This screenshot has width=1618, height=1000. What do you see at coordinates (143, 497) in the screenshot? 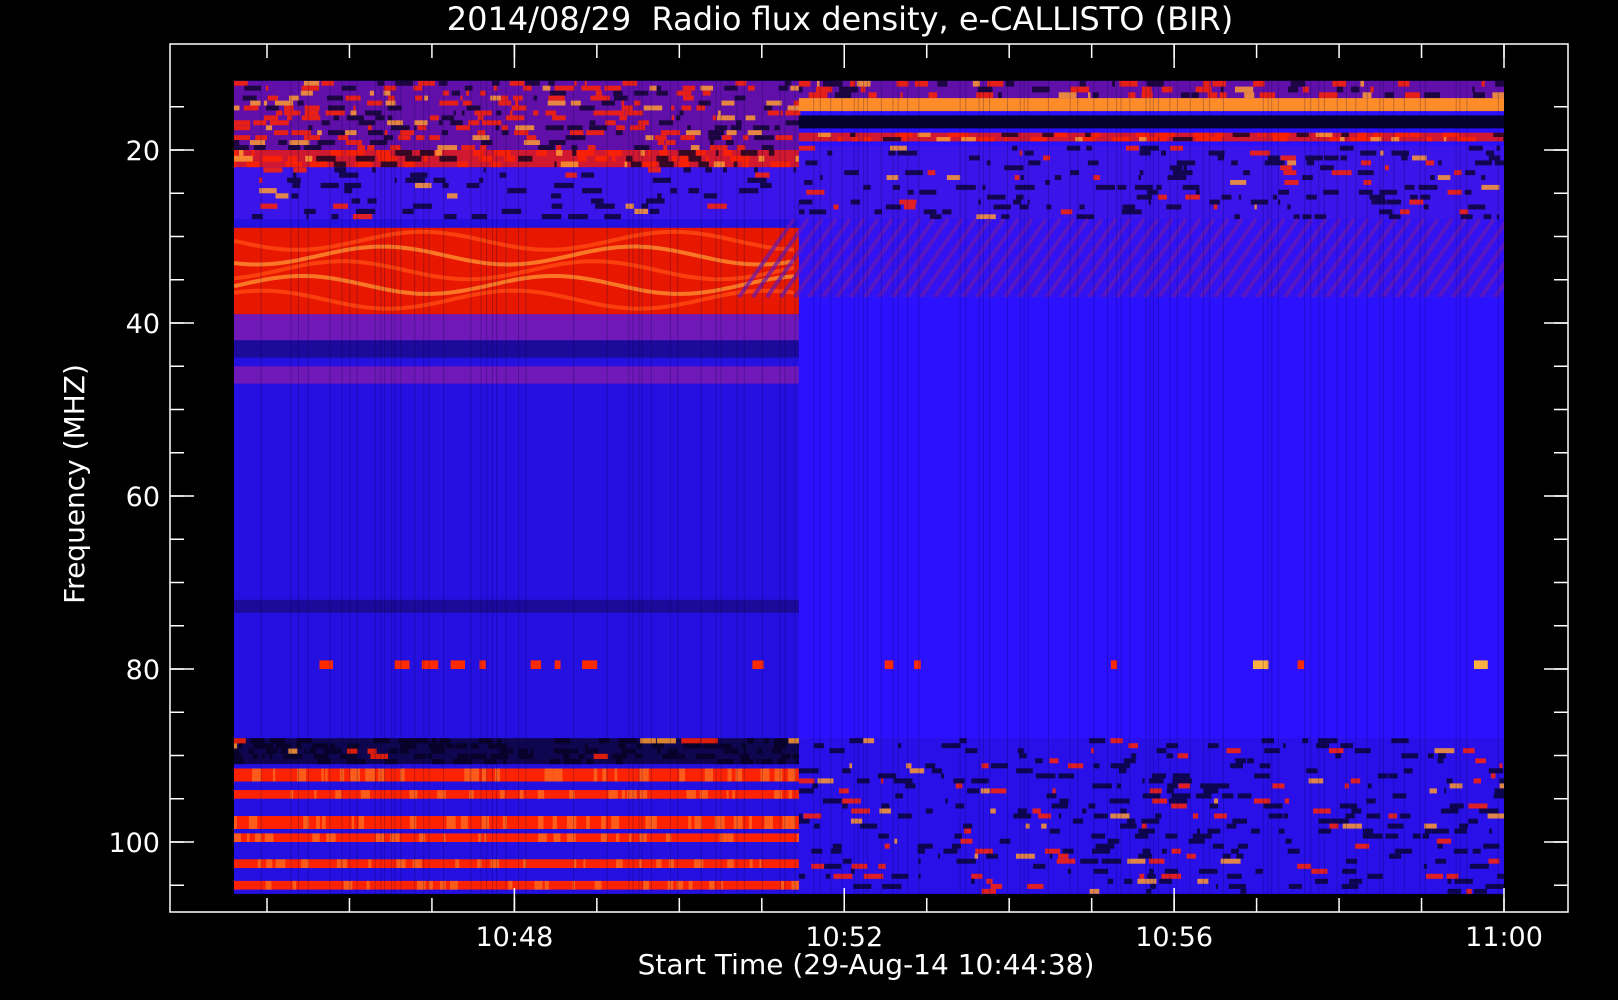
I see `y-tick-label: 60` at bounding box center [143, 497].